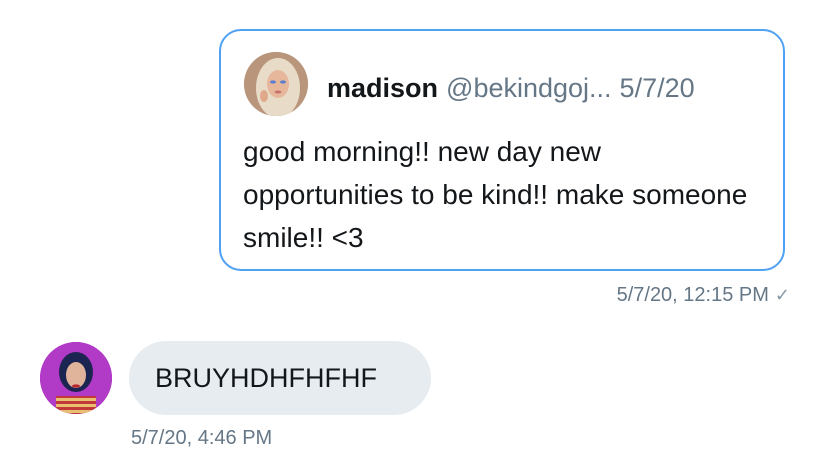  Describe the element at coordinates (692, 295) in the screenshot. I see `sent-timestamp-text: 5/7/20, 12:15 PM` at that location.